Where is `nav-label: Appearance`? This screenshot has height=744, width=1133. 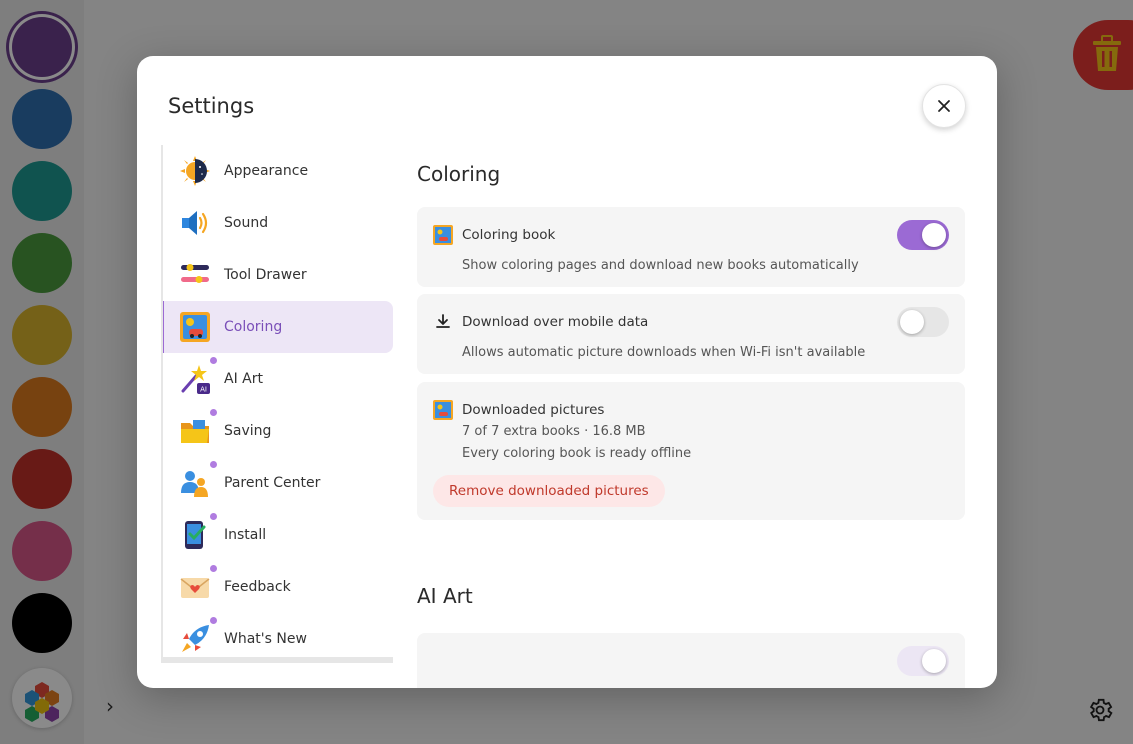 nav-label: Appearance is located at coordinates (266, 171).